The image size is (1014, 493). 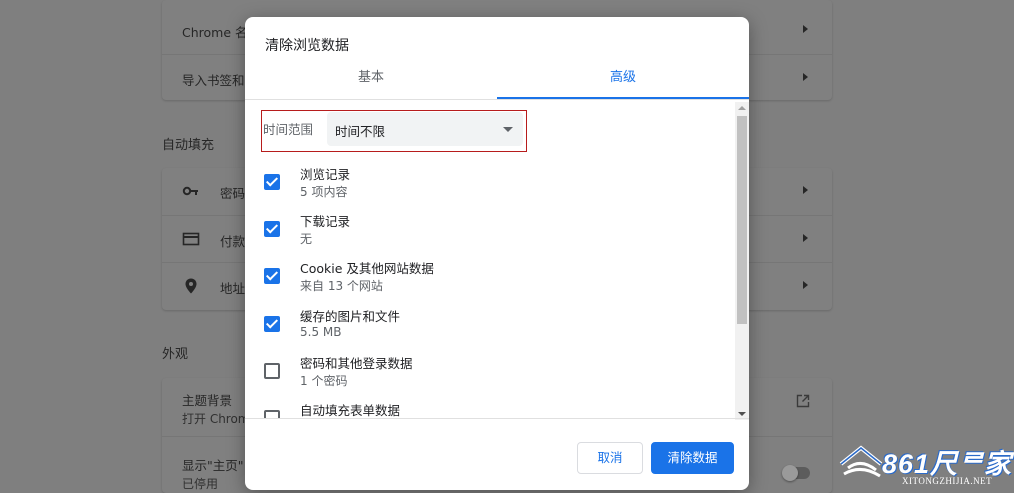 What do you see at coordinates (200, 484) in the screenshot?
I see `home-button-subtitle: 已停用` at bounding box center [200, 484].